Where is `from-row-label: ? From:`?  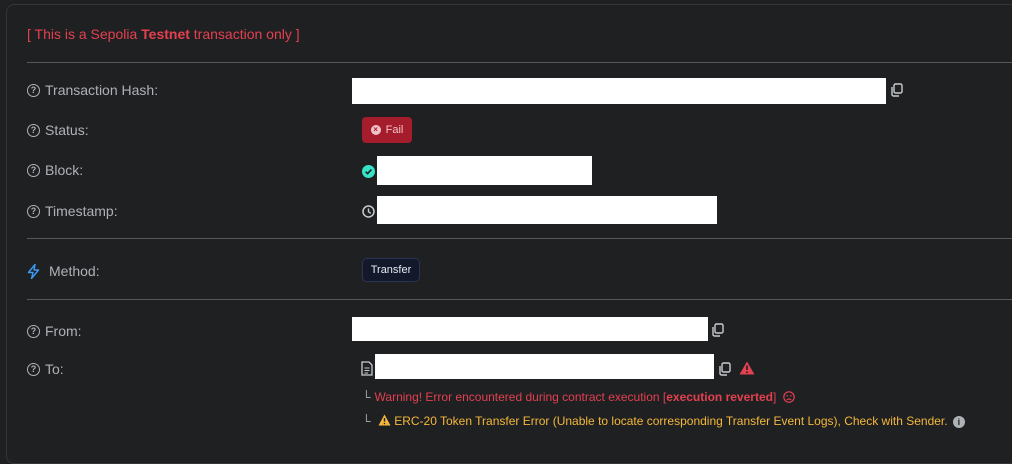
from-row-label: ? From: is located at coordinates (54, 331).